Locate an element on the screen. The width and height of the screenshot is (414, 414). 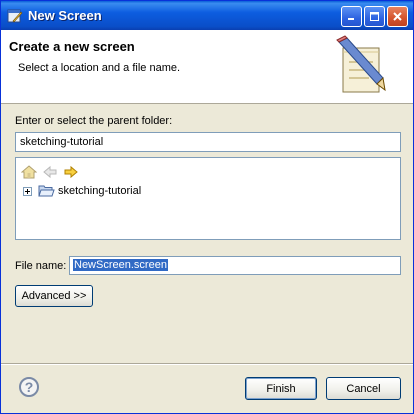
header-subtitle: Select a location and a file name. is located at coordinates (99, 68).